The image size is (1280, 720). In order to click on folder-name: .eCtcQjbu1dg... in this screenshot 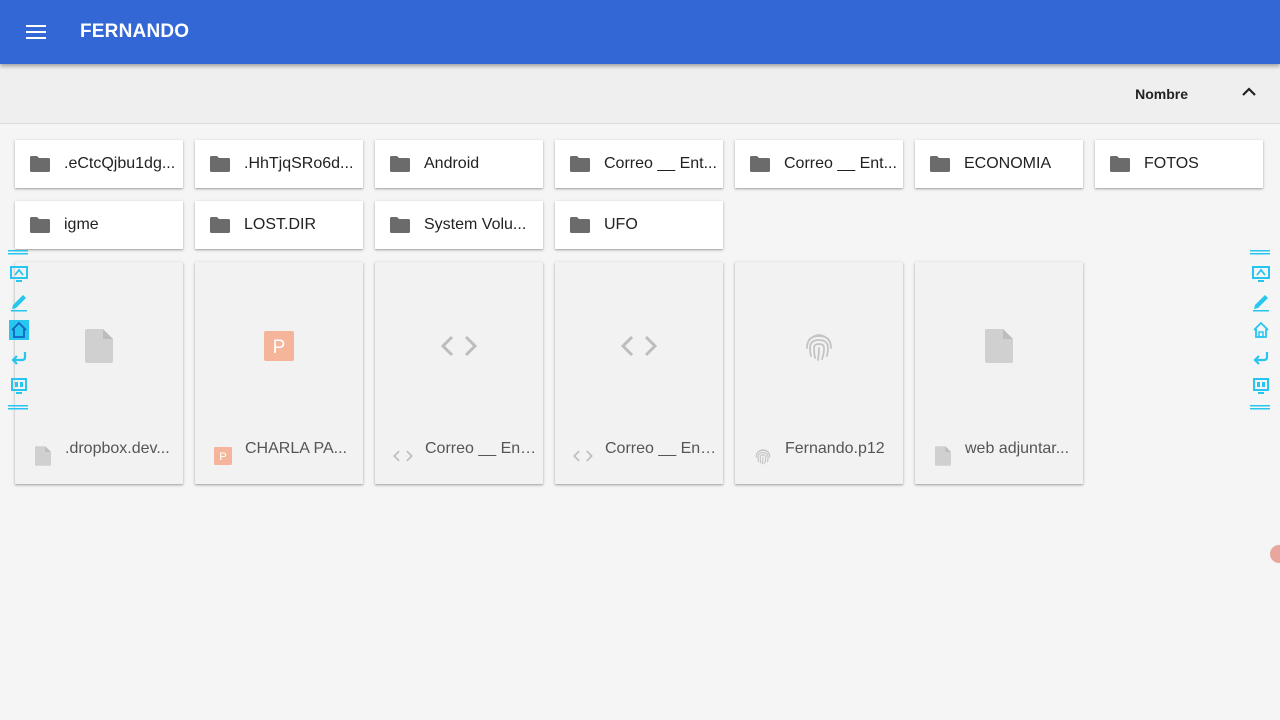, I will do `click(120, 163)`.